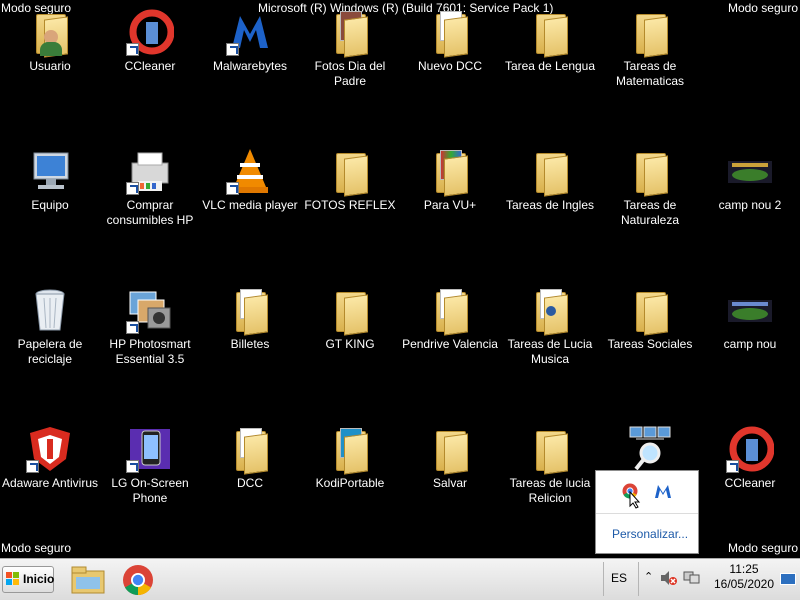  I want to click on desktop-icon-ccleaner-2: CCleaner, so click(750, 458).